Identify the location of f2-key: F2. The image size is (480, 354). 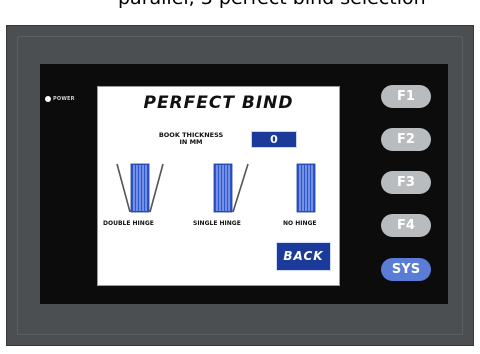
(406, 139).